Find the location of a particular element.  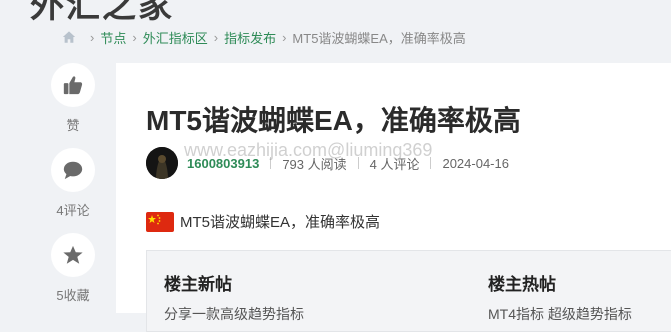

site-logo: 外汇之家 is located at coordinates (102, 13).